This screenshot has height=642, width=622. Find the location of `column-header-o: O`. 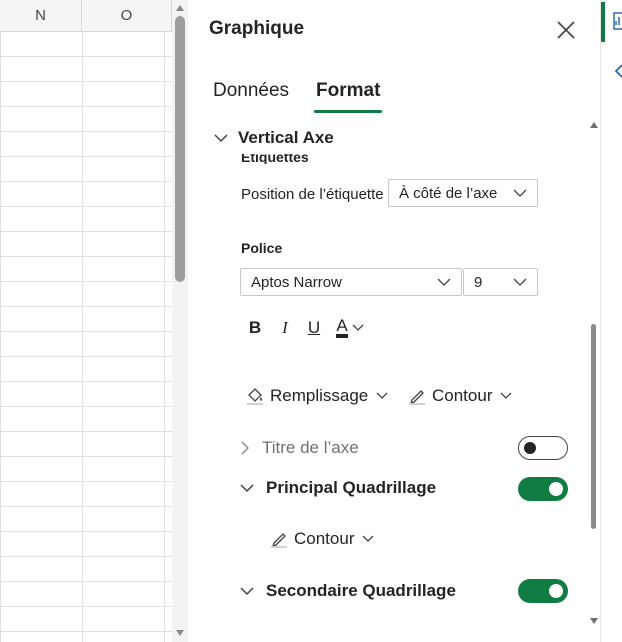

column-header-o: O is located at coordinates (127, 16).